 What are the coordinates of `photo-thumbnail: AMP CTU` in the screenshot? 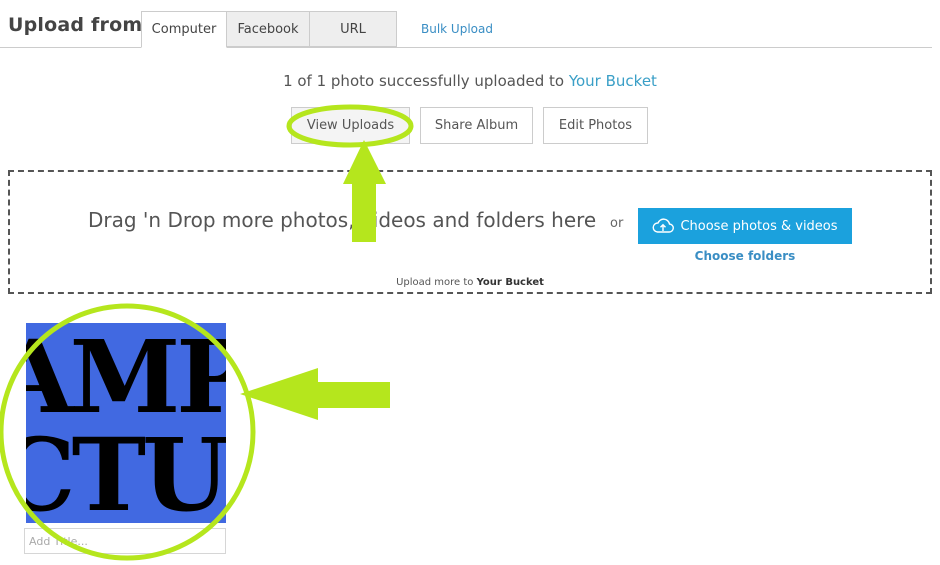 It's located at (126, 423).